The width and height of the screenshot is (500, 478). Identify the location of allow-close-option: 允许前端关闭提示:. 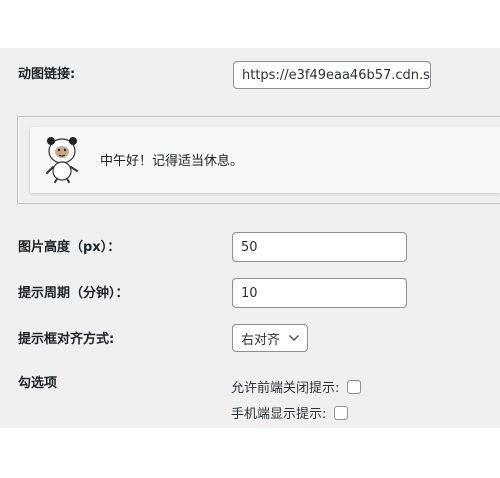
(296, 386).